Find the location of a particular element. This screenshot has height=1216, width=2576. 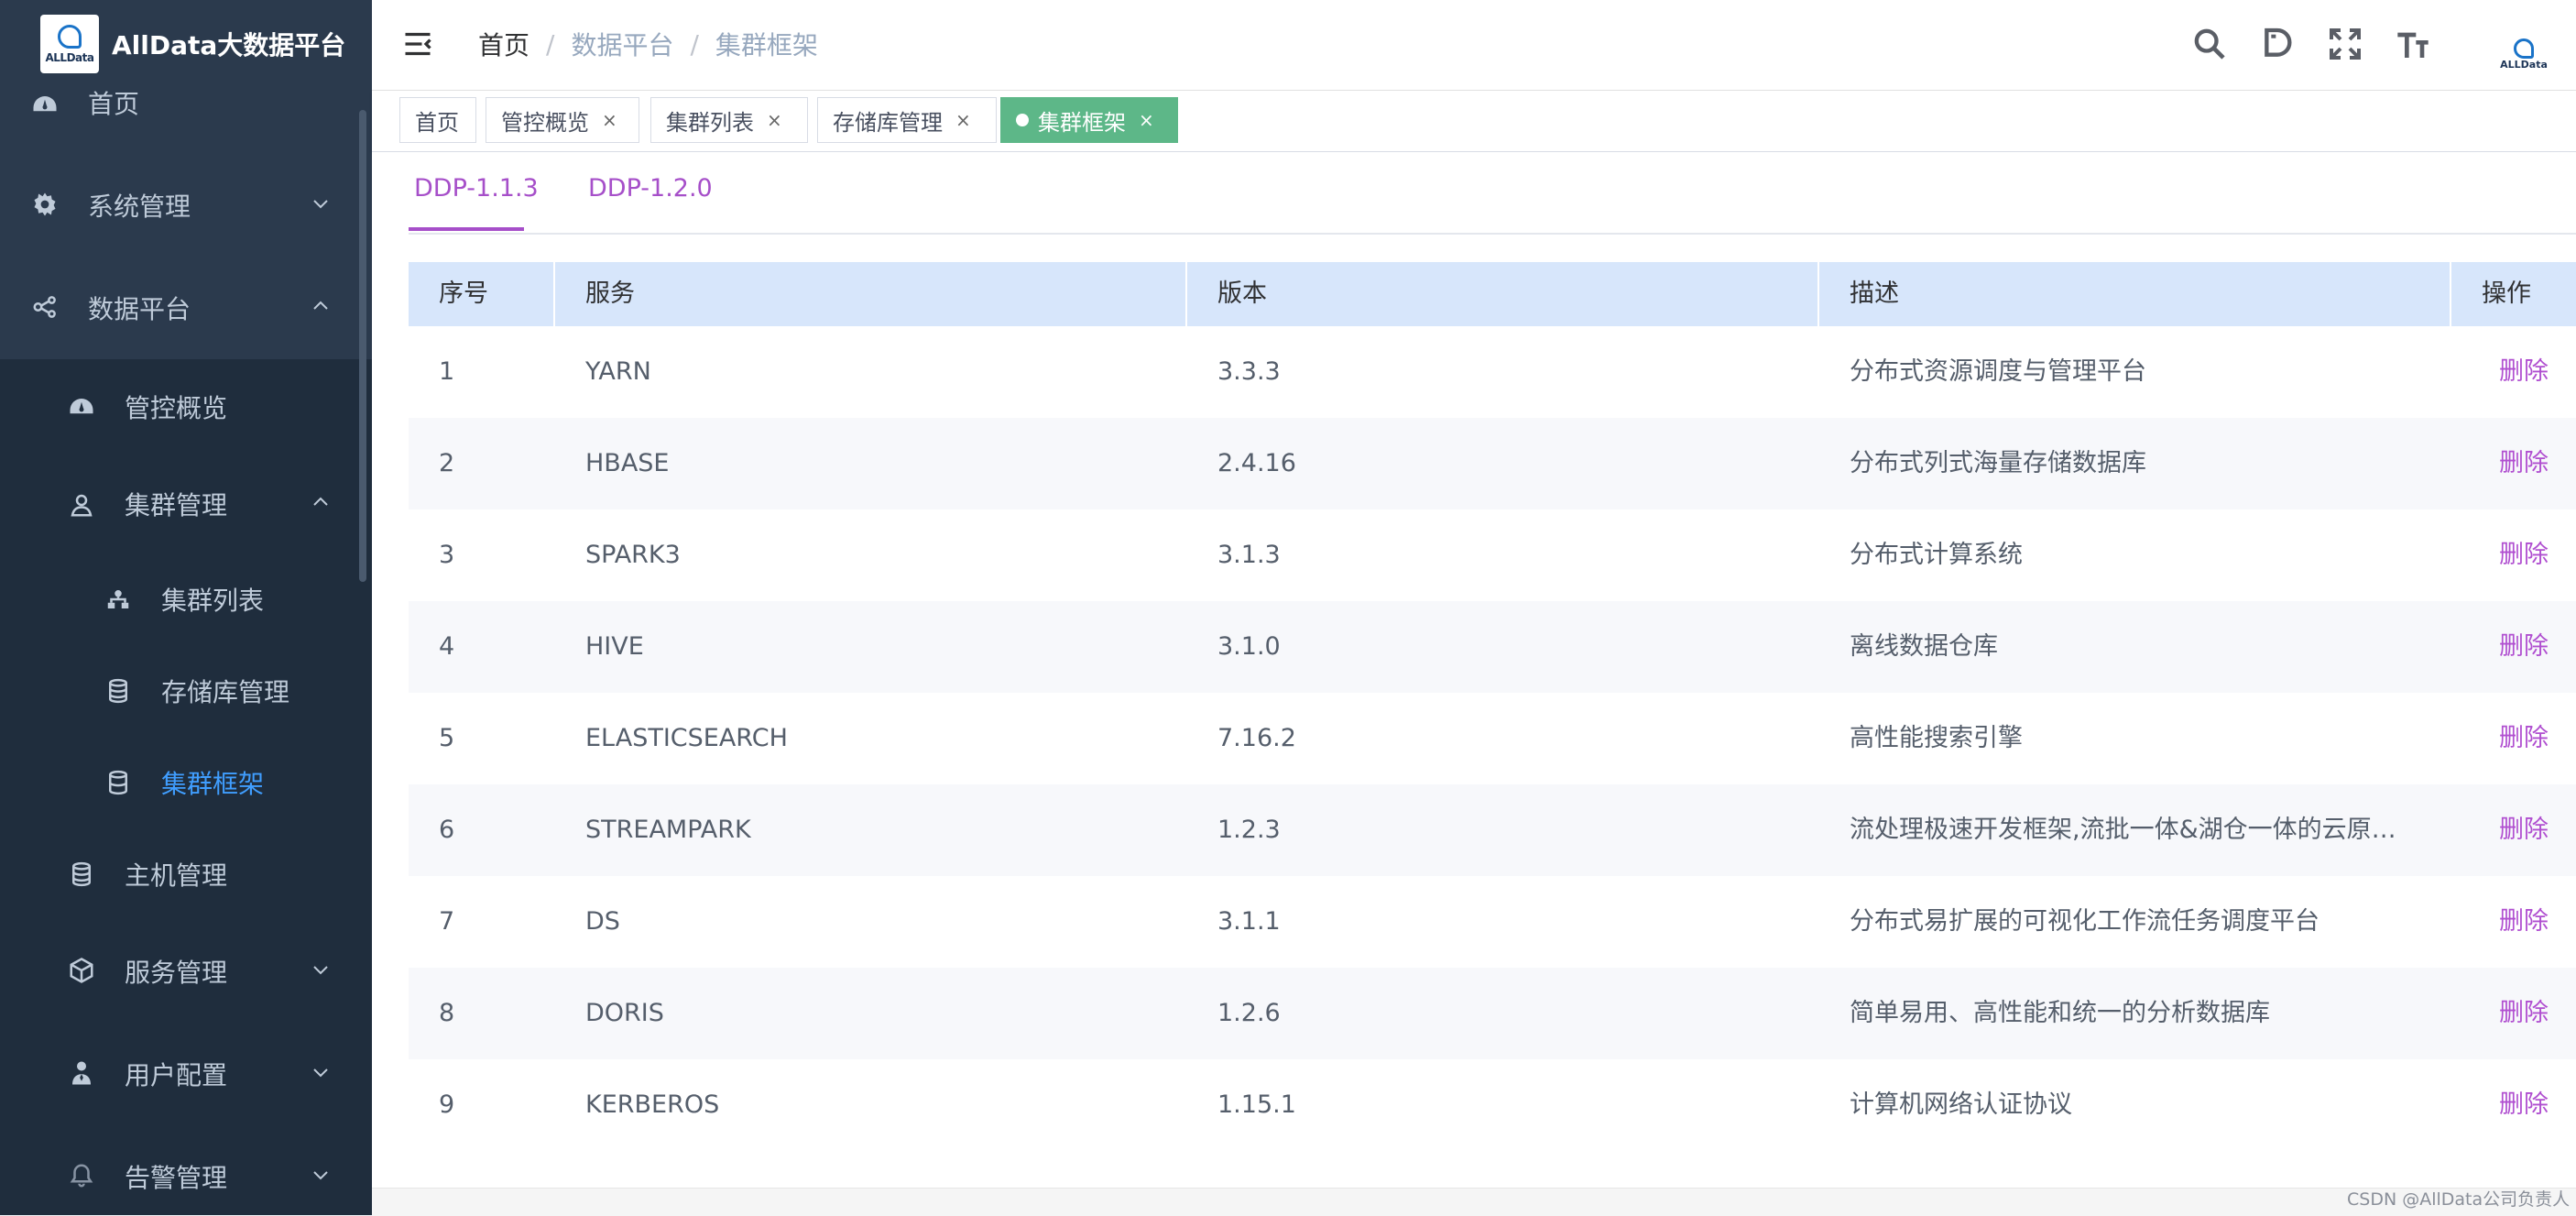

tag-label: 集群列表 is located at coordinates (710, 122).